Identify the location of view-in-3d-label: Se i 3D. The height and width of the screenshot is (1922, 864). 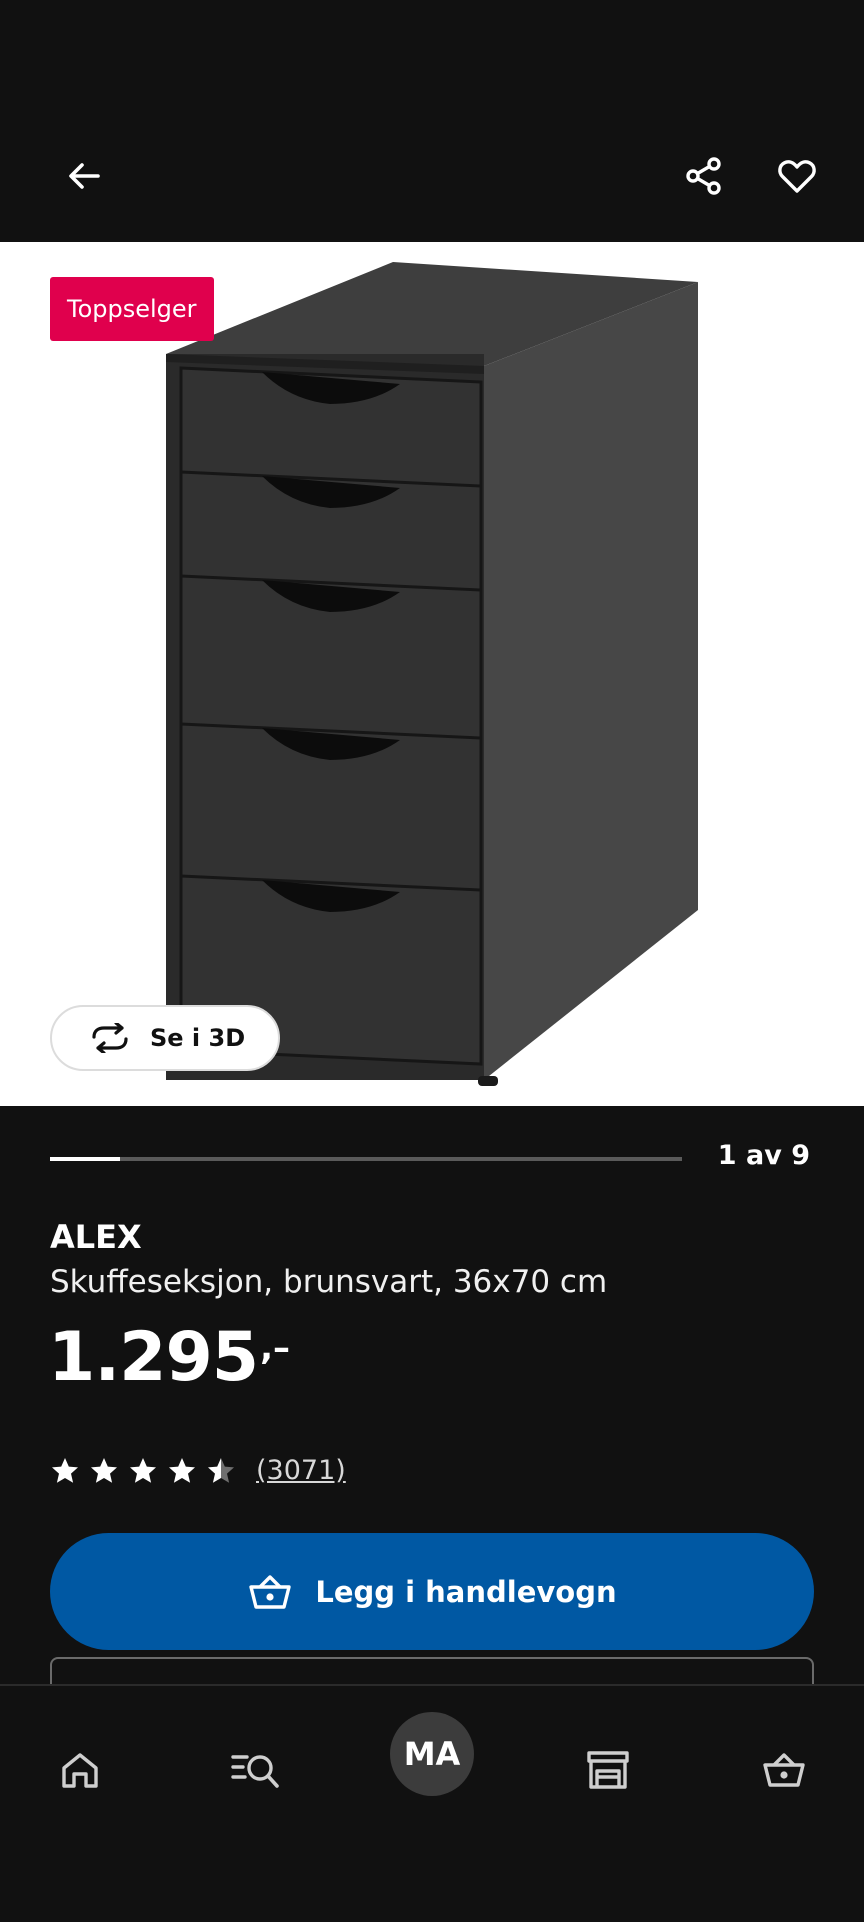
(198, 1038).